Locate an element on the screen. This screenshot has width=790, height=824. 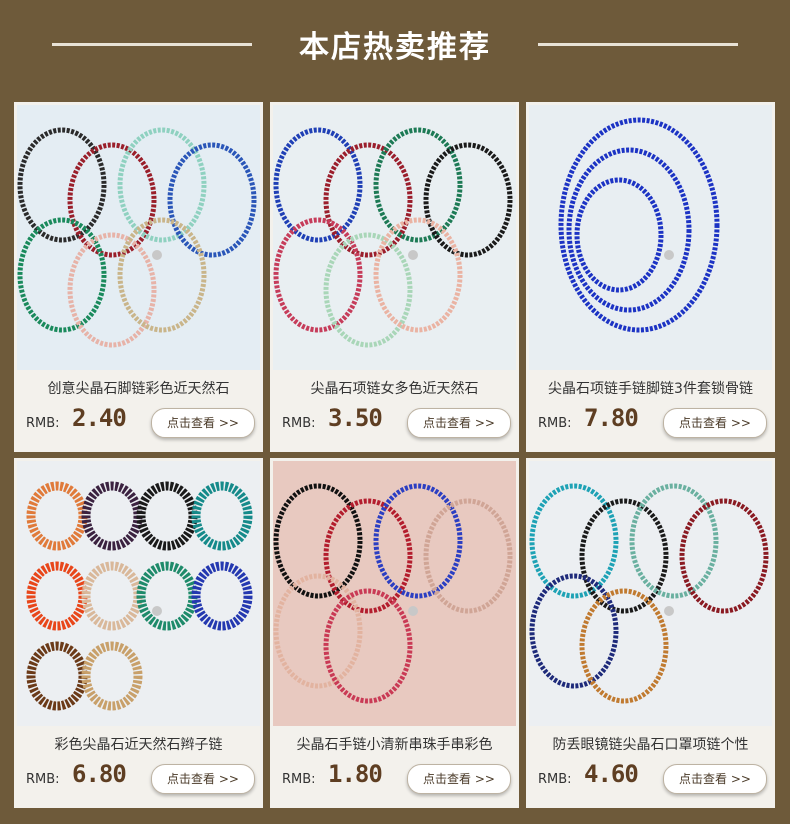
section-title: 本店热卖推荐 is located at coordinates (395, 47).